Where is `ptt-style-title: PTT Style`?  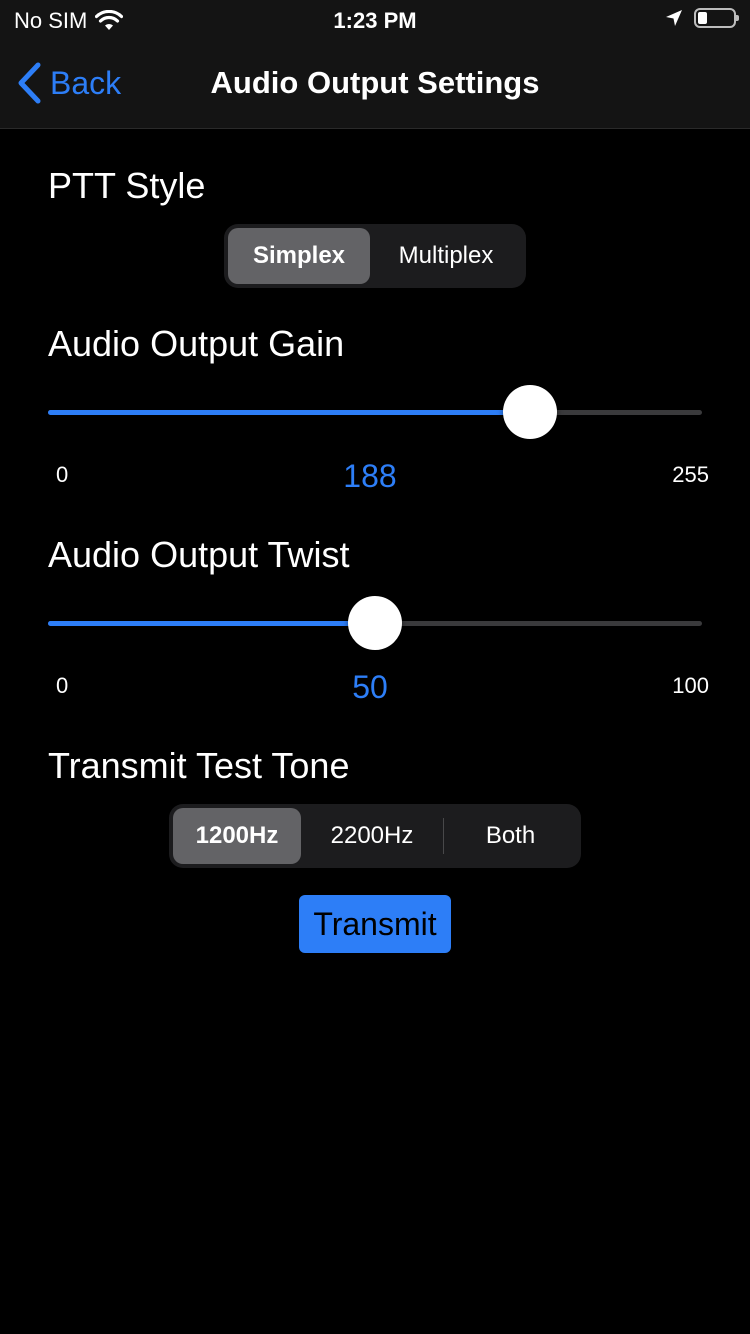
ptt-style-title: PTT Style is located at coordinates (127, 185).